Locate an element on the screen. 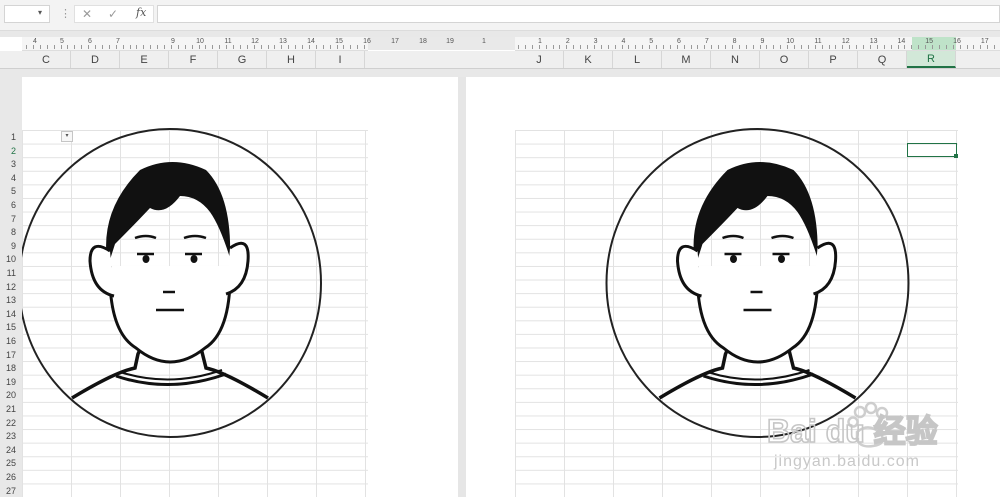 This screenshot has height=498, width=1000. column-header-e: E is located at coordinates (144, 59).